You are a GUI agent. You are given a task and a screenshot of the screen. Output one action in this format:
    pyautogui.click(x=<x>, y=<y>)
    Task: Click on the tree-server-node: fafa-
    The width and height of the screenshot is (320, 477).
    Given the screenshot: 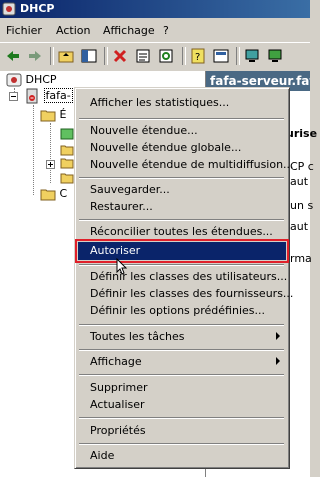 What is the action you would take?
    pyautogui.click(x=48, y=96)
    